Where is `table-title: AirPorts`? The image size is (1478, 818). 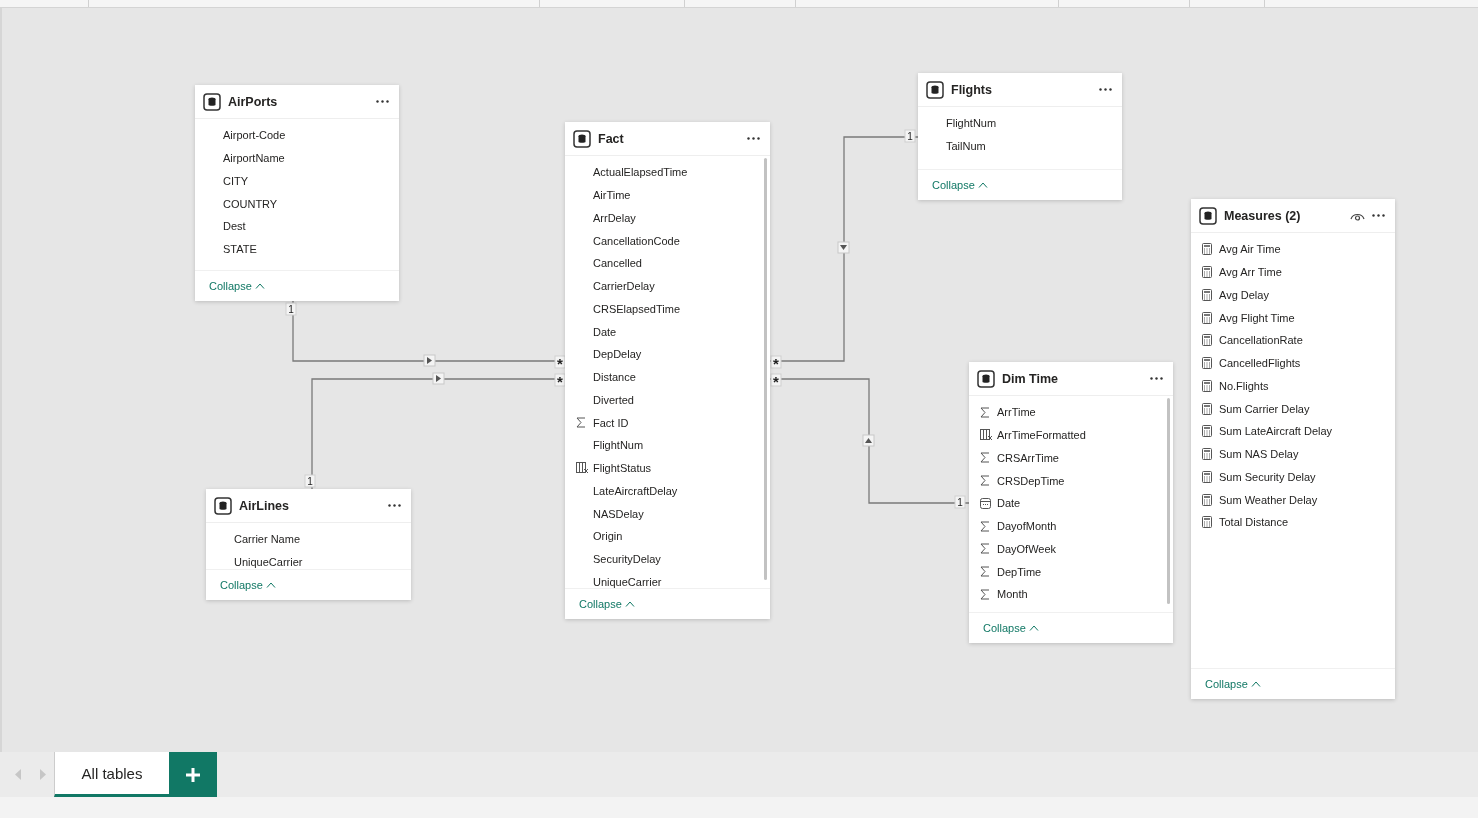 table-title: AirPorts is located at coordinates (253, 101).